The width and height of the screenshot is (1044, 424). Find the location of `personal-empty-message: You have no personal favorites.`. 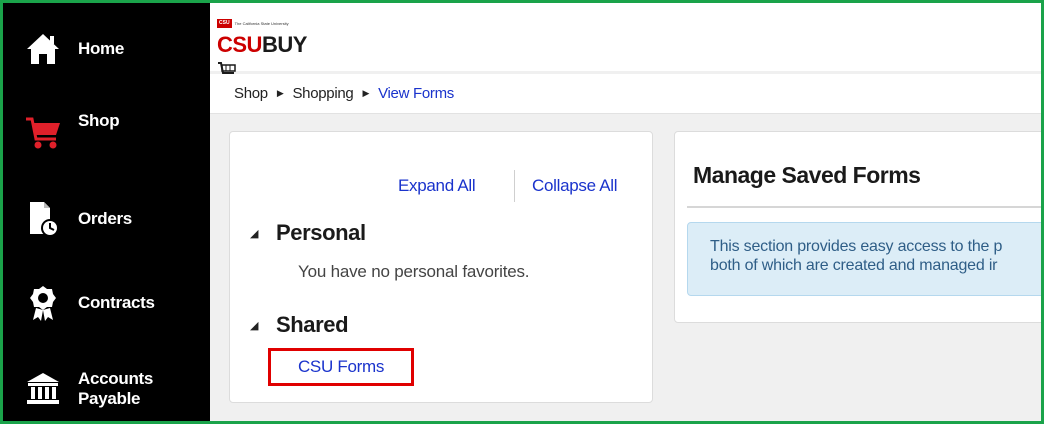

personal-empty-message: You have no personal favorites. is located at coordinates (414, 271).